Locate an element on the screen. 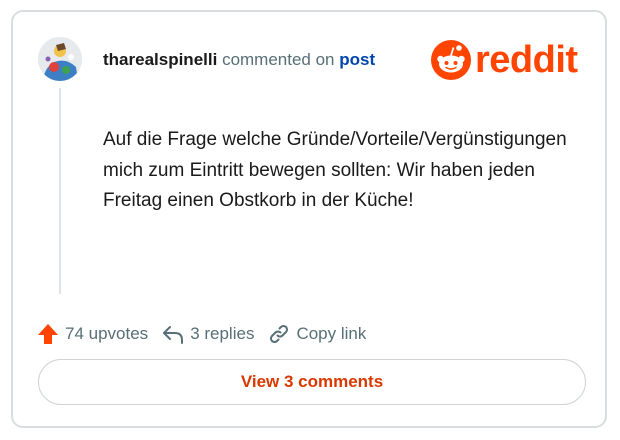 The width and height of the screenshot is (620, 440). replies-button: 3 replies is located at coordinates (208, 334).